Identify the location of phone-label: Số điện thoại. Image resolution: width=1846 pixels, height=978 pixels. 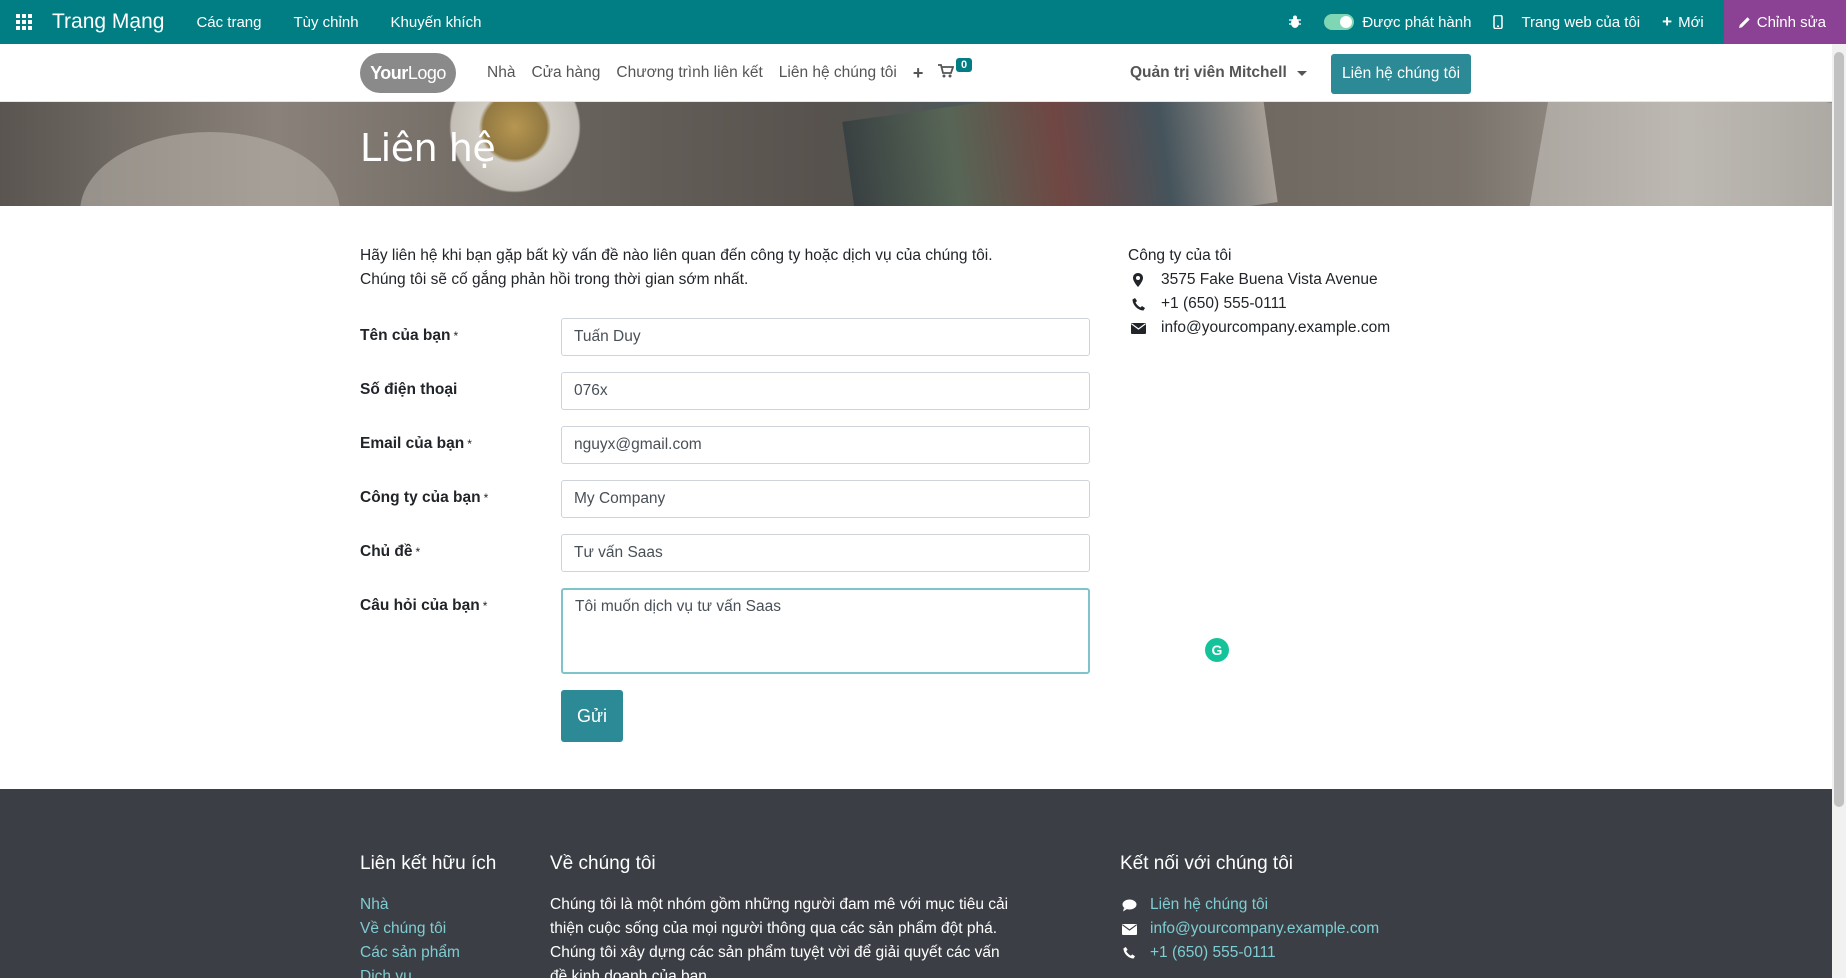
(409, 389).